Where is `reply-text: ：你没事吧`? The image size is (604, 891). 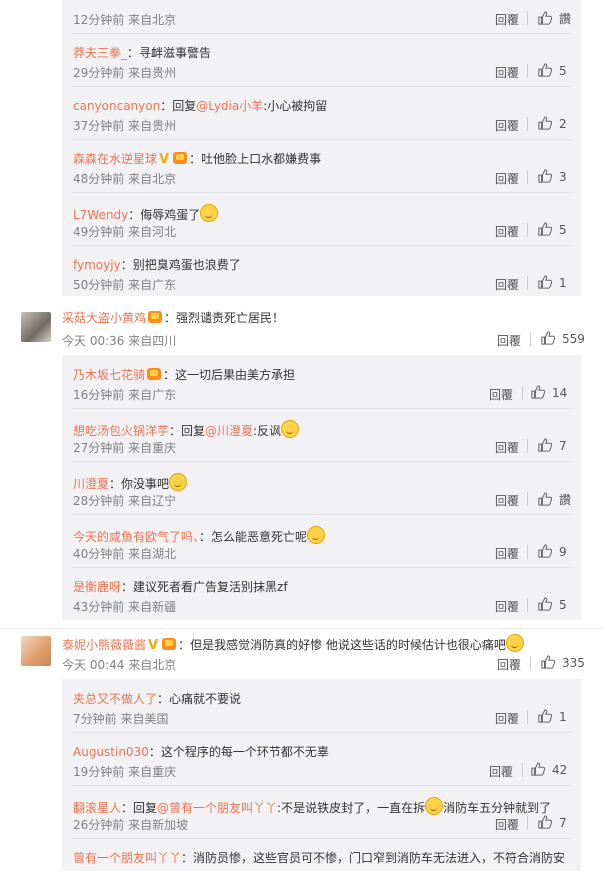
reply-text: ：你没事吧 is located at coordinates (139, 484).